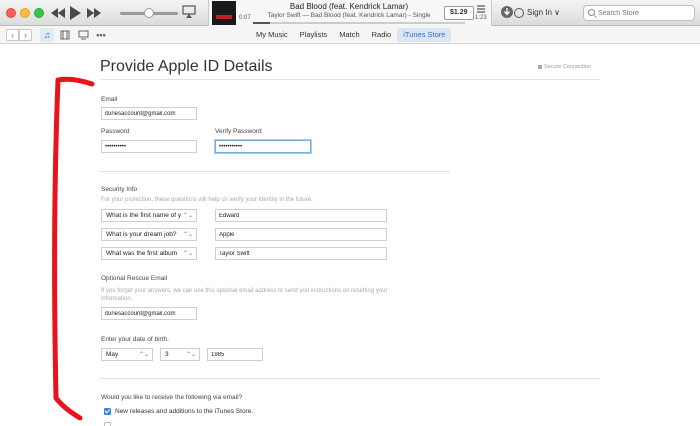 The height and width of the screenshot is (426, 700). I want to click on up-next-list-icon, so click(481, 9).